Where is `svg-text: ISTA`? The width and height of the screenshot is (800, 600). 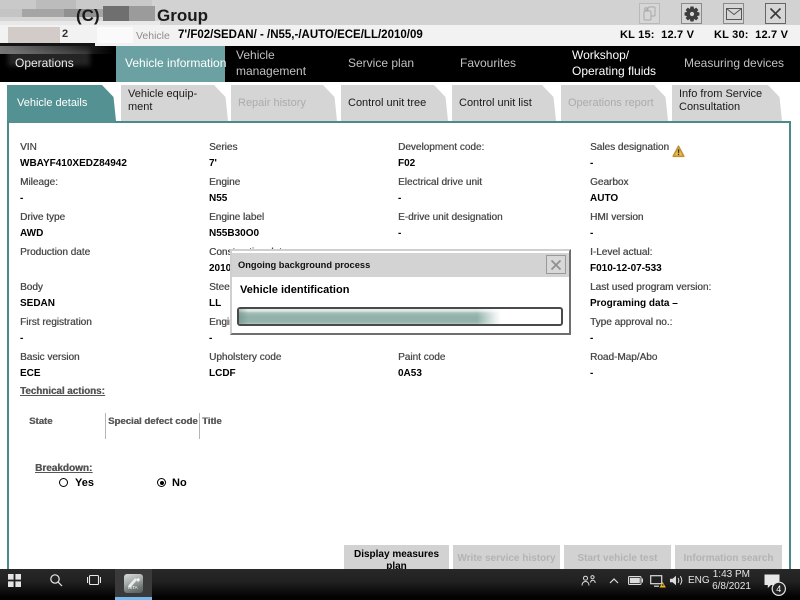 svg-text: ISTA is located at coordinates (133, 587).